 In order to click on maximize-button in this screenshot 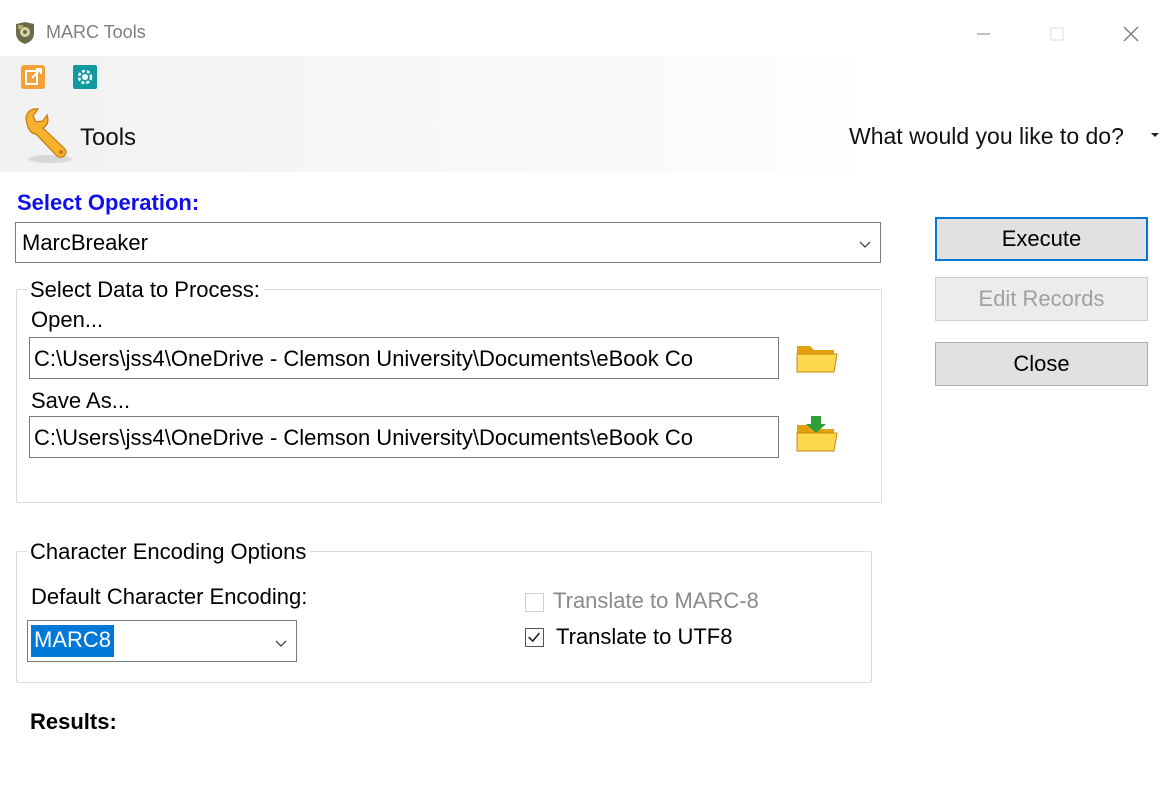, I will do `click(1057, 34)`.